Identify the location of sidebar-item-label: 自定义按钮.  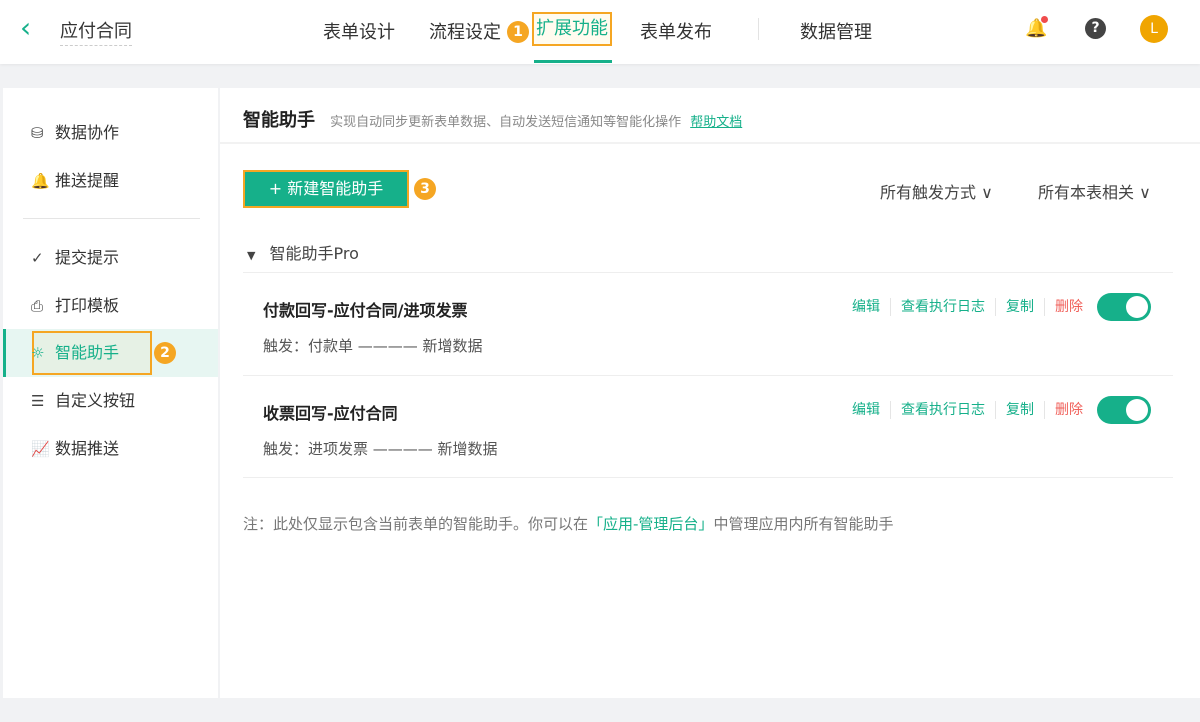
(95, 400).